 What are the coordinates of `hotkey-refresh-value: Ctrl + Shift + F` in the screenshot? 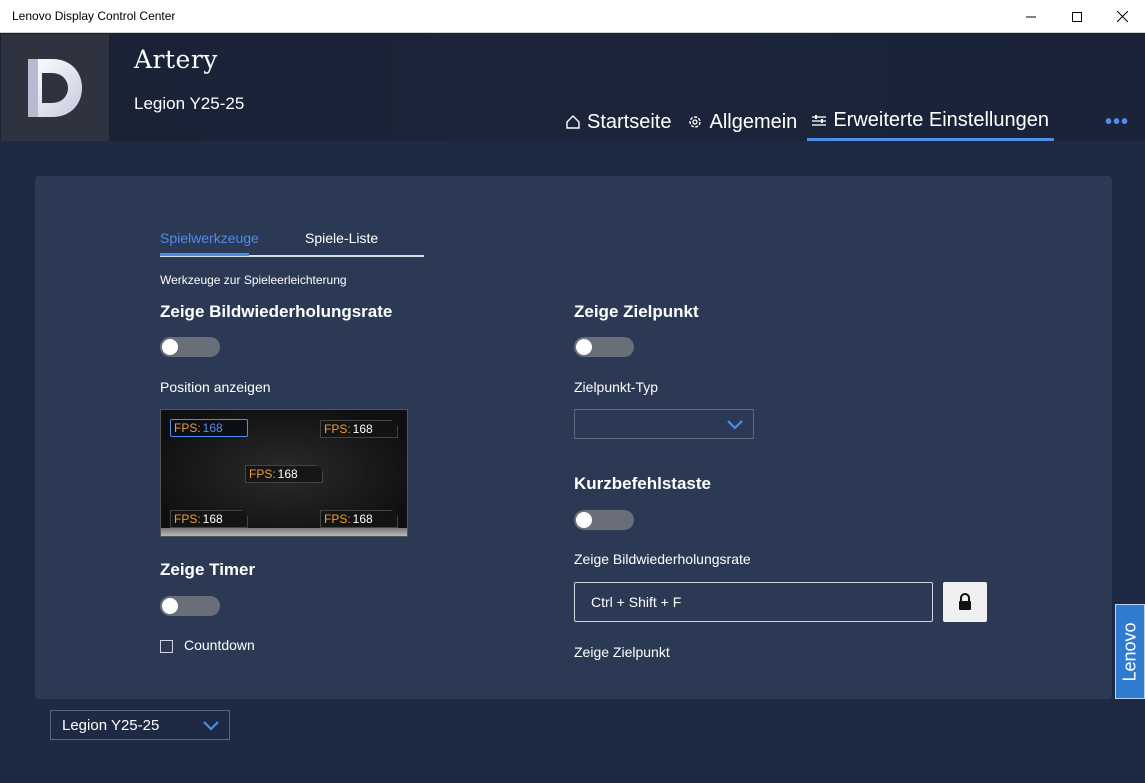 It's located at (636, 602).